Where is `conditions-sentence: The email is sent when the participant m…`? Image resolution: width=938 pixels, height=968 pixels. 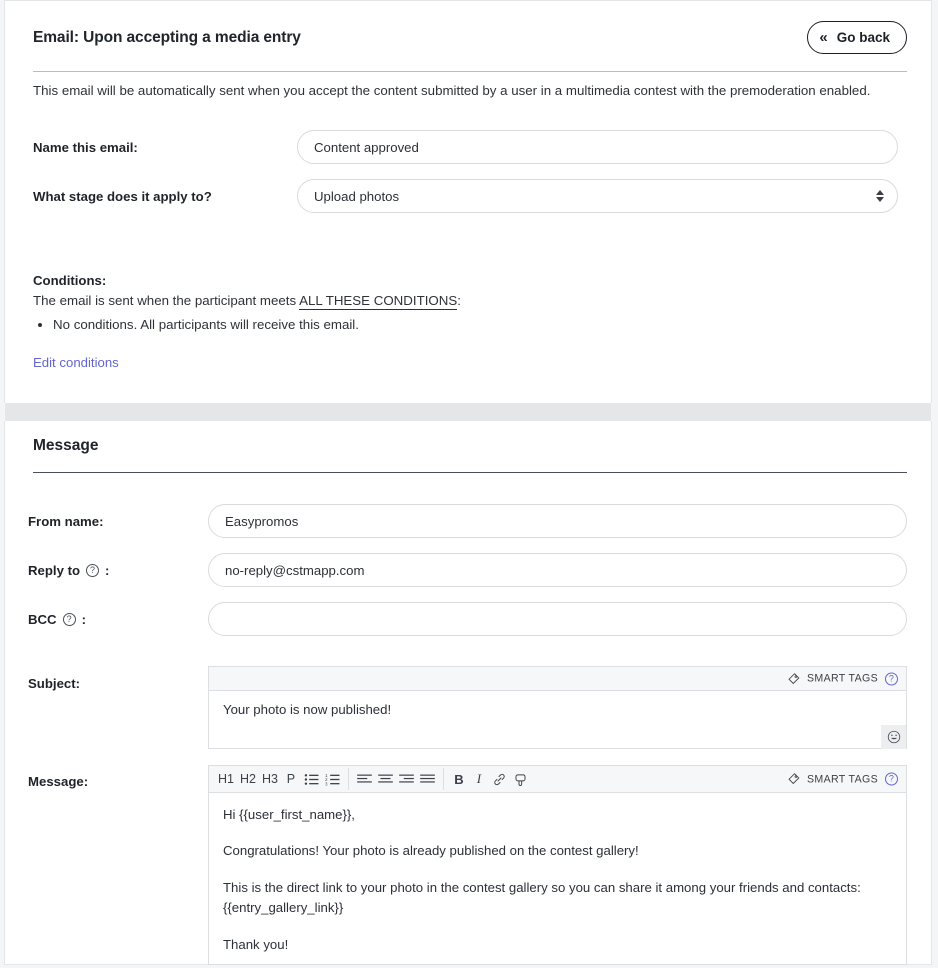 conditions-sentence: The email is sent when the participant m… is located at coordinates (247, 301).